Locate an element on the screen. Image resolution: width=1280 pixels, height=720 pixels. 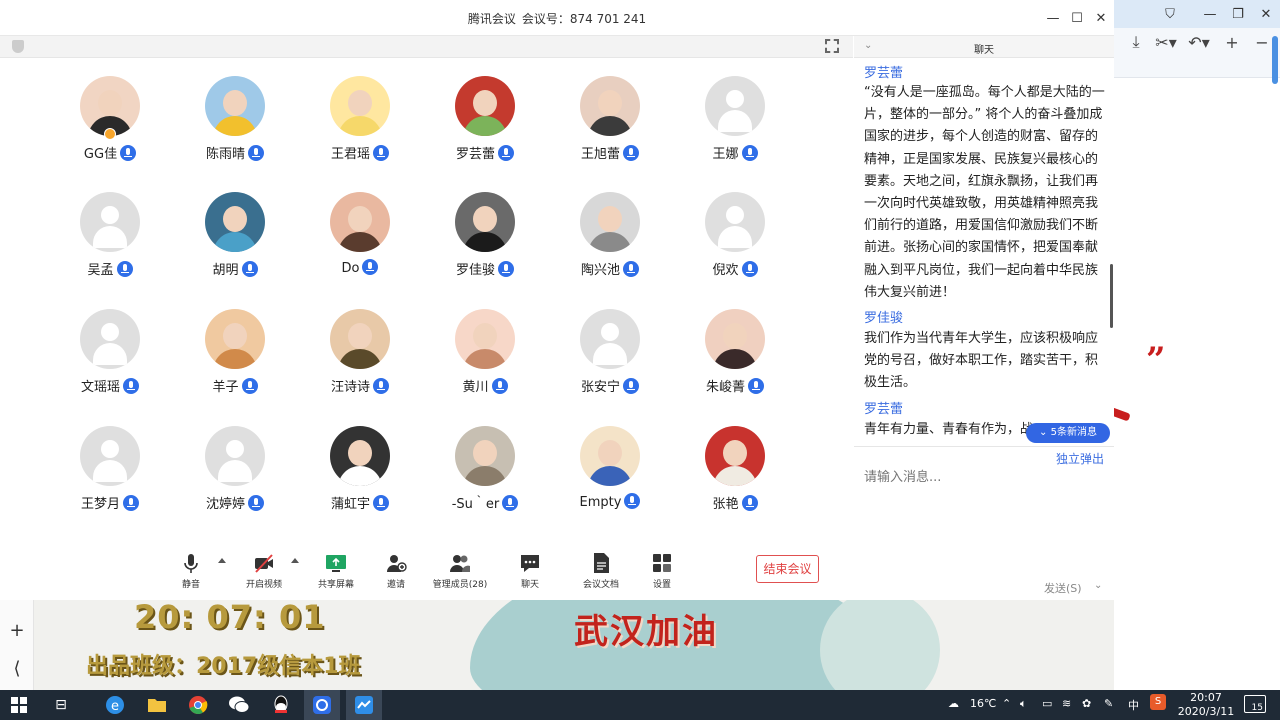
participant-name-row: 张艳 is located at coordinates (735, 502).